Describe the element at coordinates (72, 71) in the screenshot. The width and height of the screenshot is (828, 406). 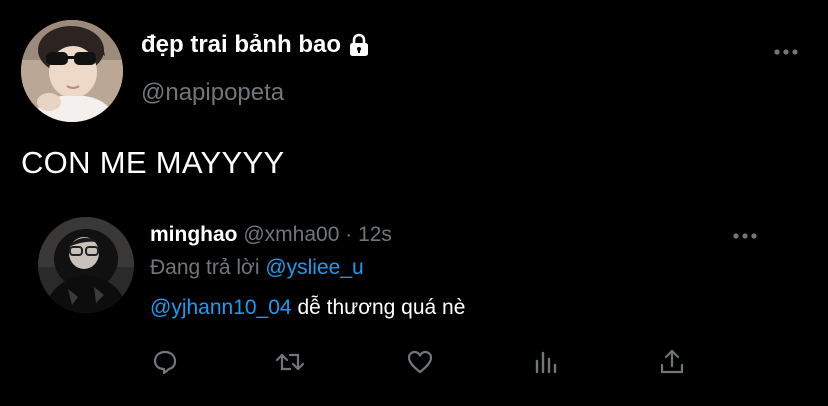
I see `main-avatar` at that location.